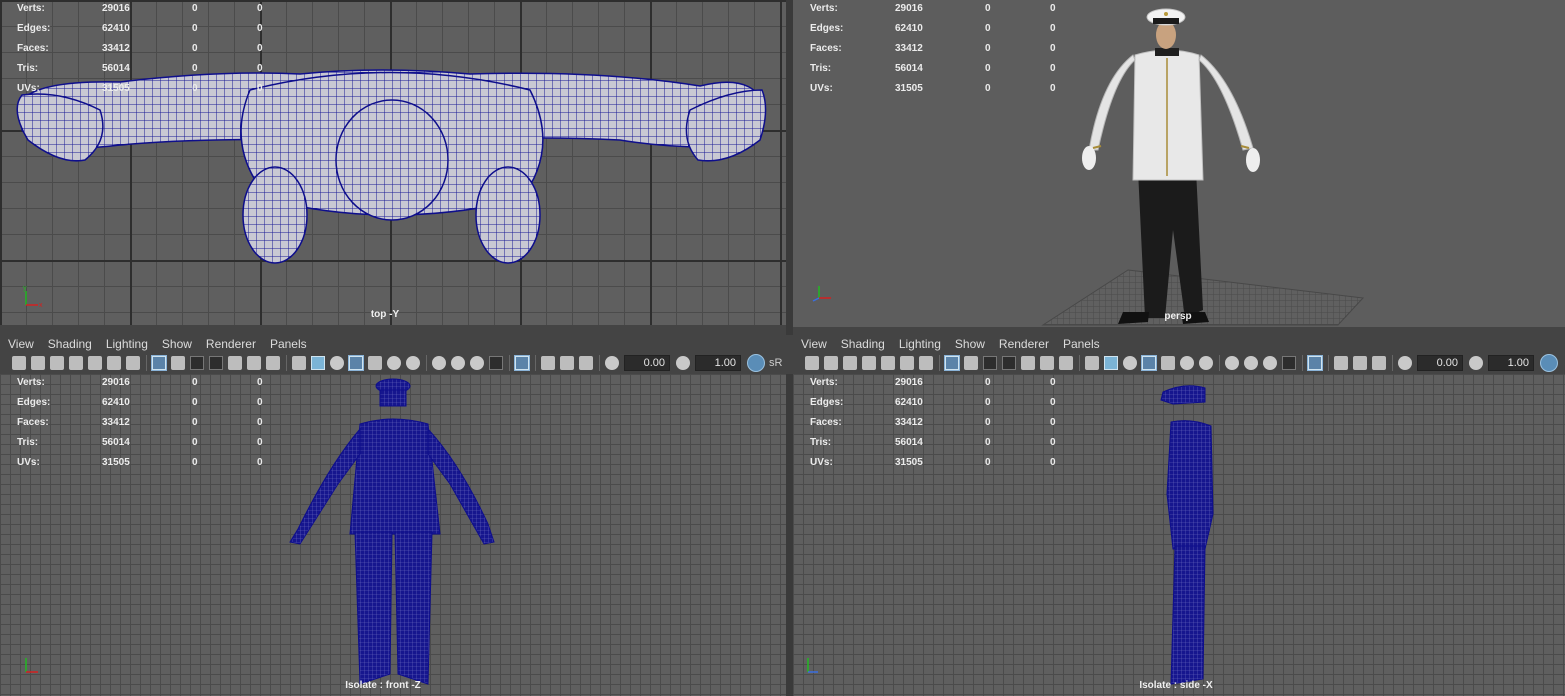 This screenshot has height=696, width=1565. I want to click on hud-label: Faces:, so click(826, 48).